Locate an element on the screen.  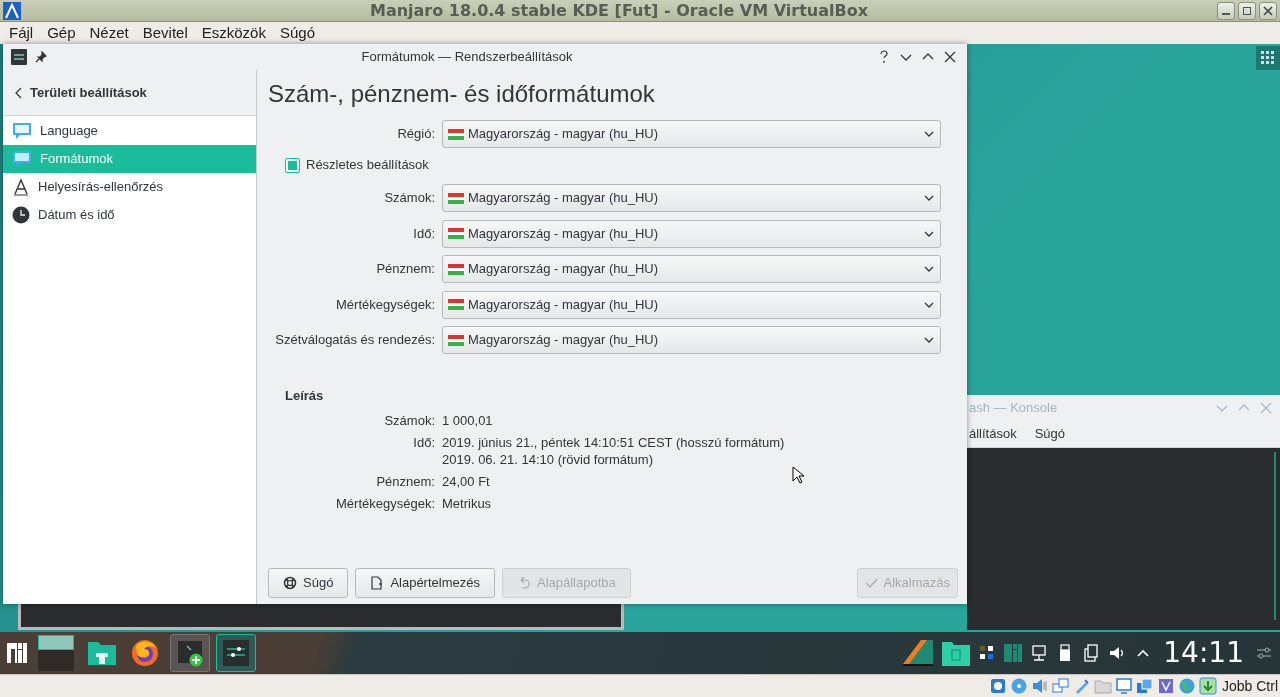
info-label: Idő: is located at coordinates (423, 442).